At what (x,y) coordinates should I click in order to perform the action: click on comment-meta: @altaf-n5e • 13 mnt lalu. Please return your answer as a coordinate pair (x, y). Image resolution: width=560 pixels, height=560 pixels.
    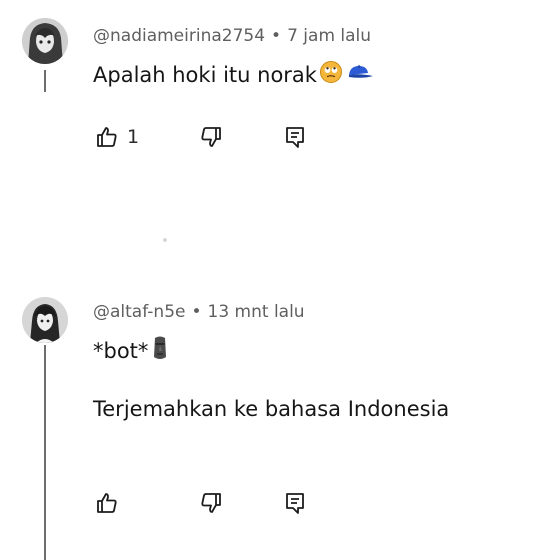
    Looking at the image, I should click on (199, 312).